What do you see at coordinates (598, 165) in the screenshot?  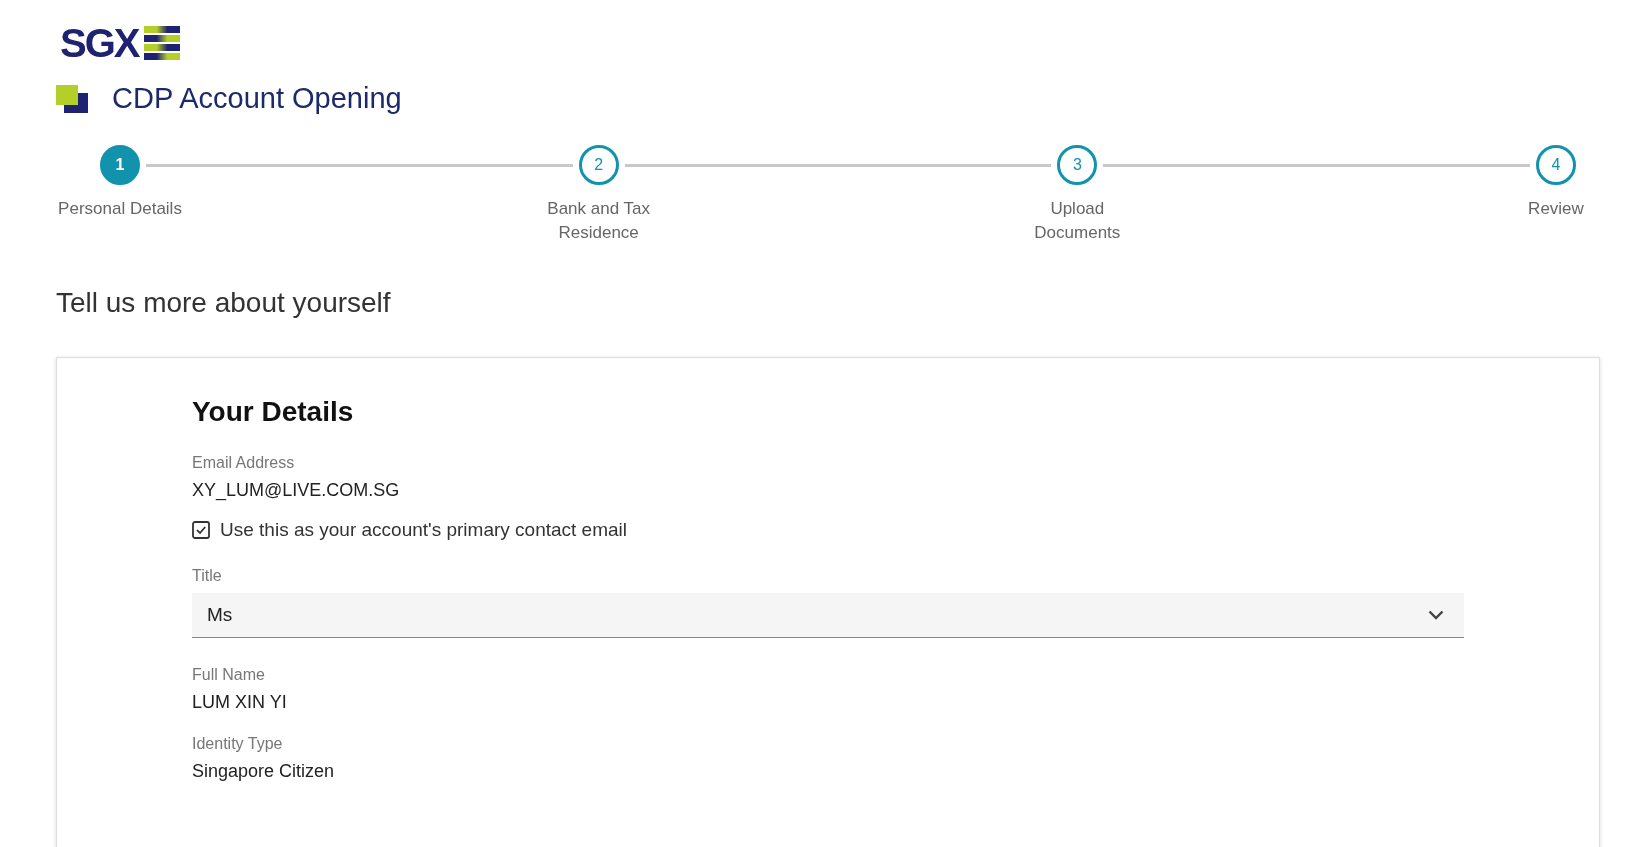 I see `step-circle: 2` at bounding box center [598, 165].